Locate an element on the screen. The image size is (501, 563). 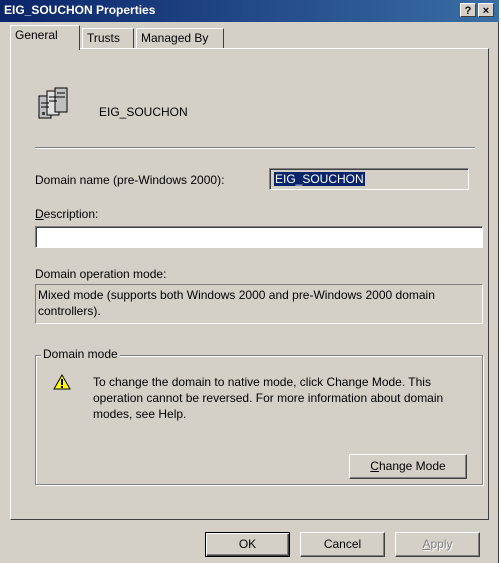
title-bar: EIG_SOUCHON Properties ? × is located at coordinates (249, 11).